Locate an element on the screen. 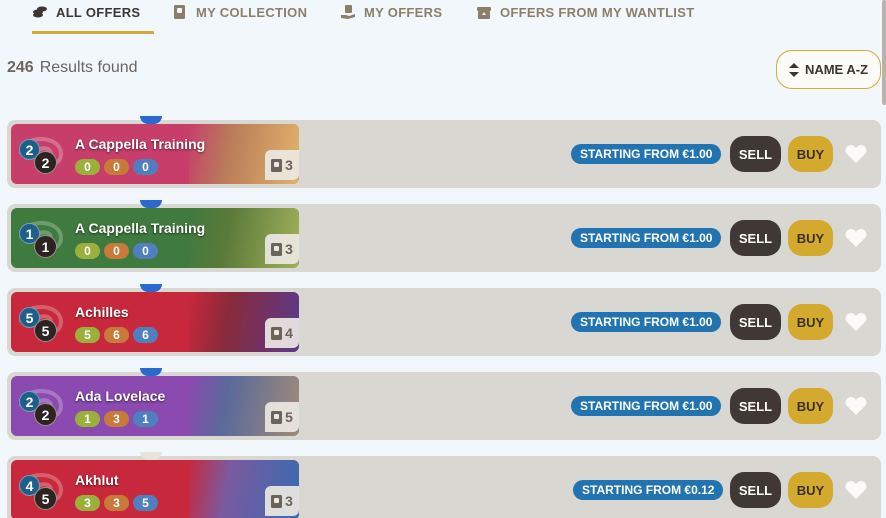  tab-wantlist-offers: OFFERS FROM MY WANTLIST is located at coordinates (585, 17).